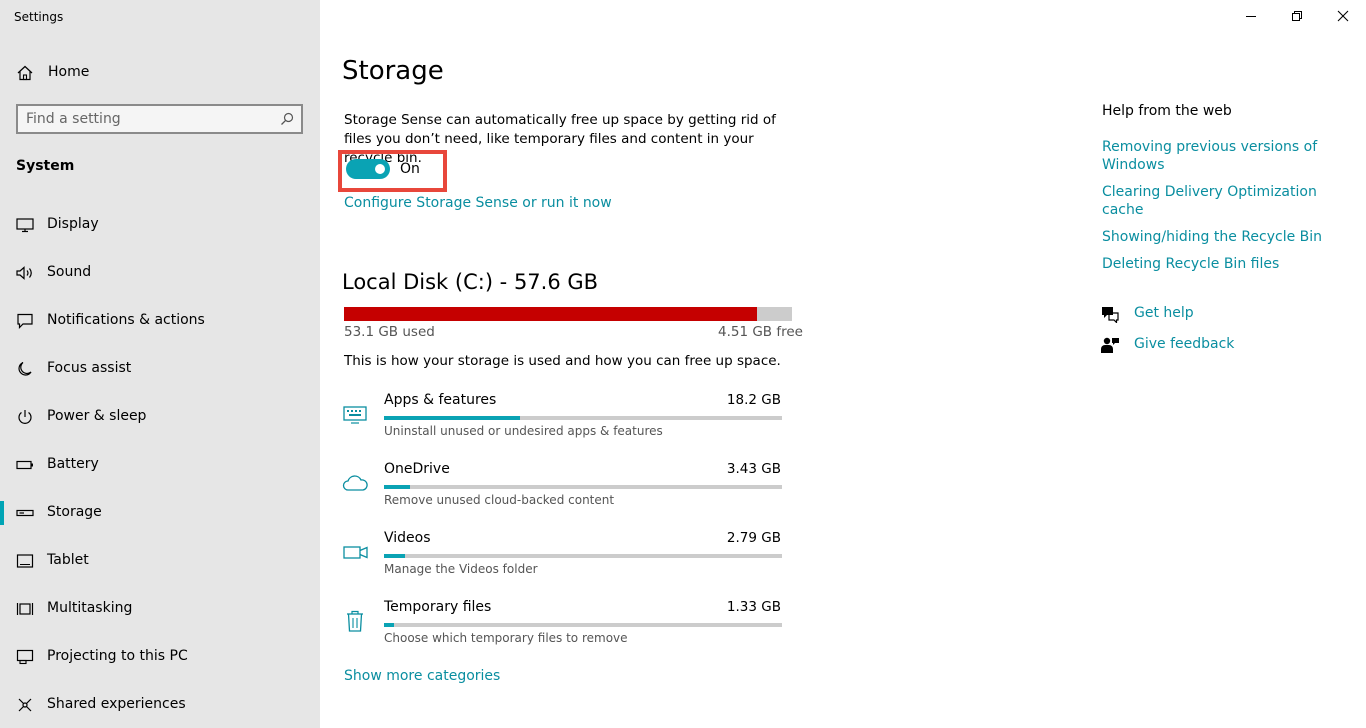 Image resolution: width=1366 pixels, height=728 pixels. I want to click on category-size: 2.79 GB, so click(753, 538).